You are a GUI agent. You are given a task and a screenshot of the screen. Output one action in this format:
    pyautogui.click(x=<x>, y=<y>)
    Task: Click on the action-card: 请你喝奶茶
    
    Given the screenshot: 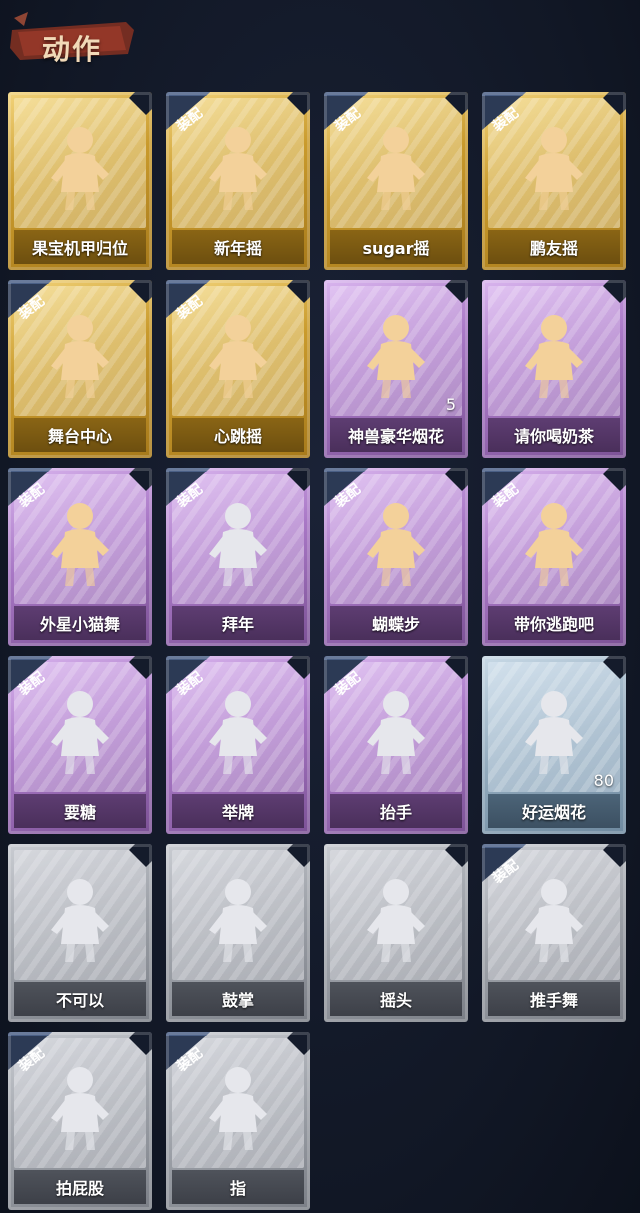 What is the action you would take?
    pyautogui.click(x=554, y=369)
    